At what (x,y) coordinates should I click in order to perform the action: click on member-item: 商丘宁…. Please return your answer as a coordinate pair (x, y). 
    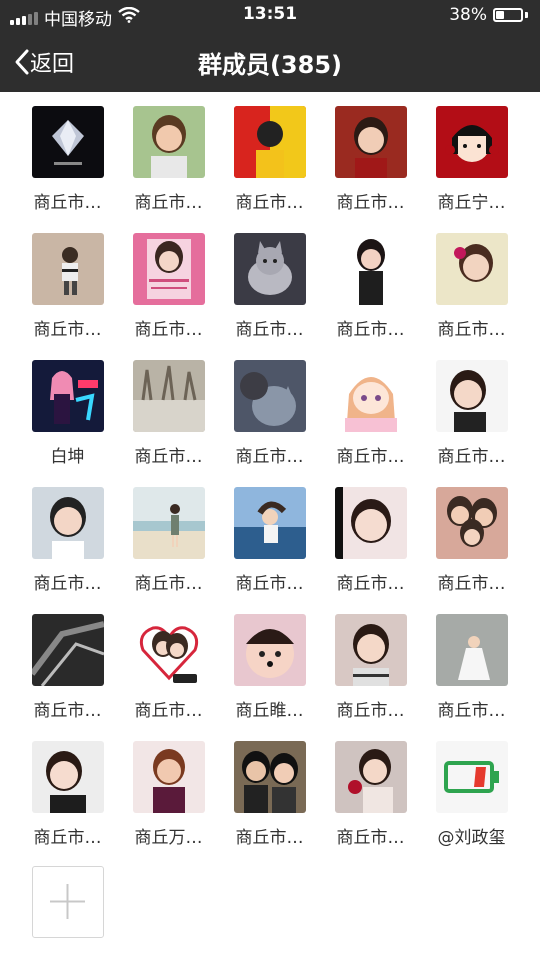
    Looking at the image, I should click on (471, 159).